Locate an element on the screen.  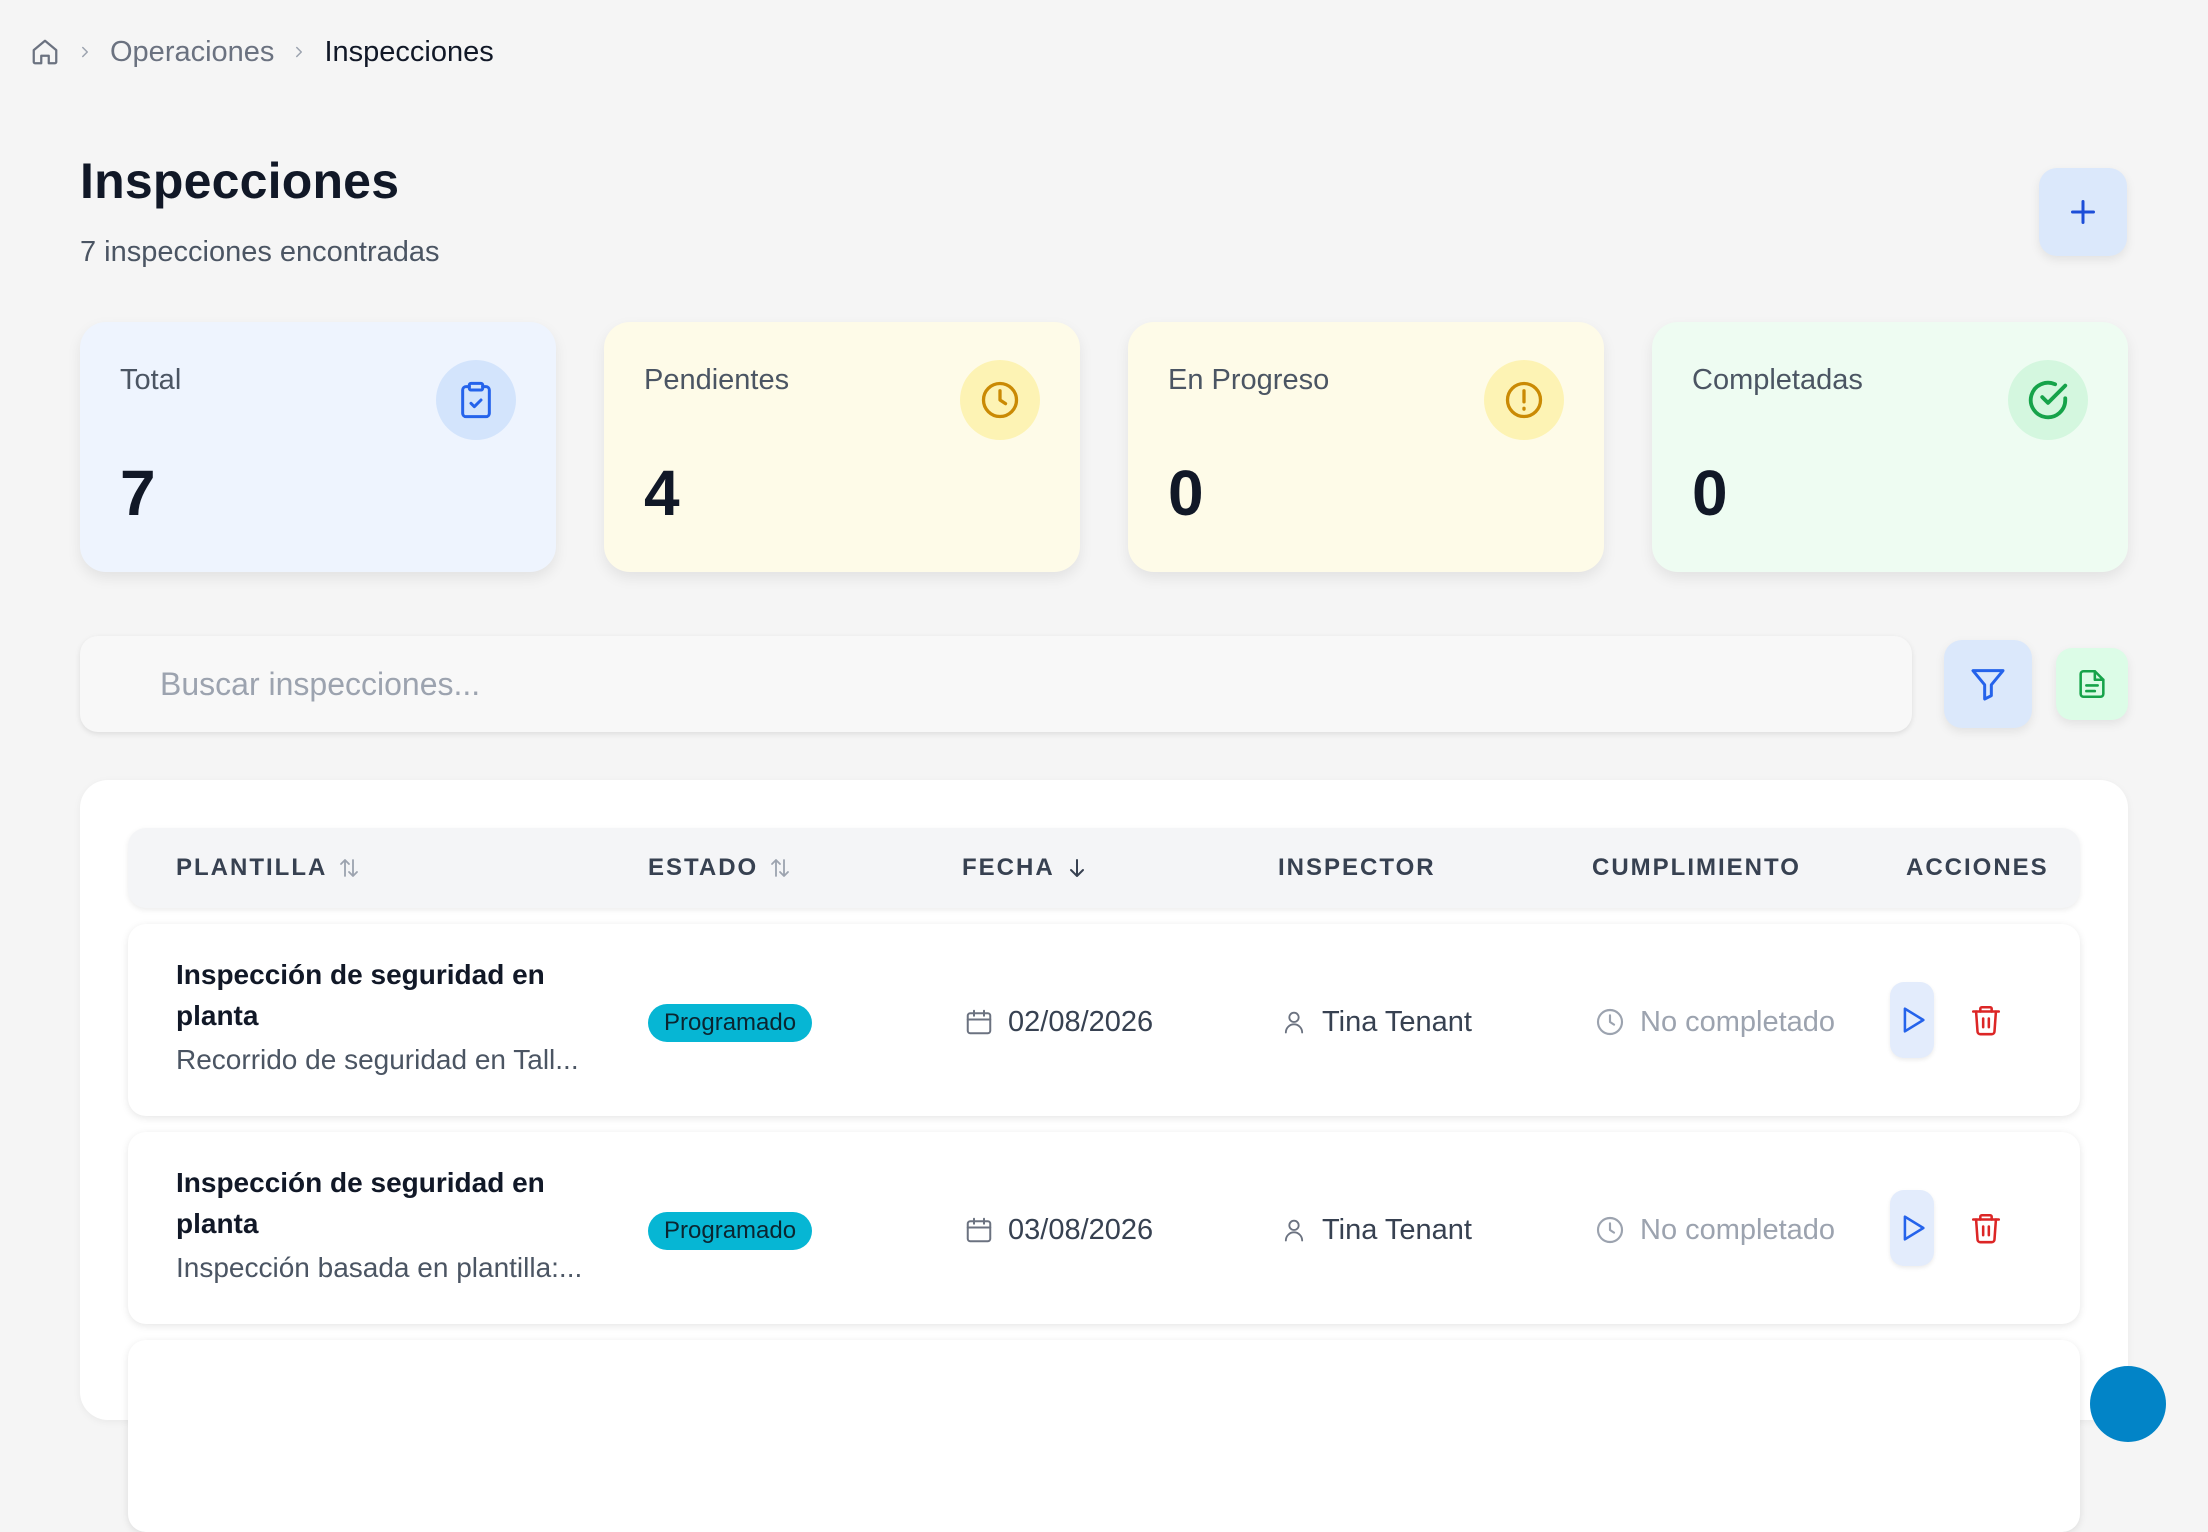
column-label: ACCIONES is located at coordinates (1977, 867).